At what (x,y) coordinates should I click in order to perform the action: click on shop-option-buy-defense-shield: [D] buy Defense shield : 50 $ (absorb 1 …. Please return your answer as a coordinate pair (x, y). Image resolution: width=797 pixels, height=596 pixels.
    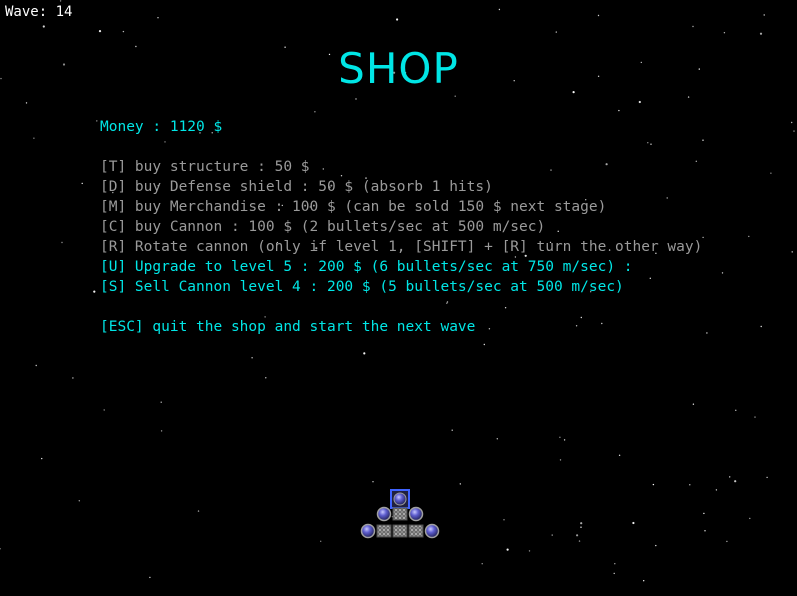
    Looking at the image, I should click on (296, 187).